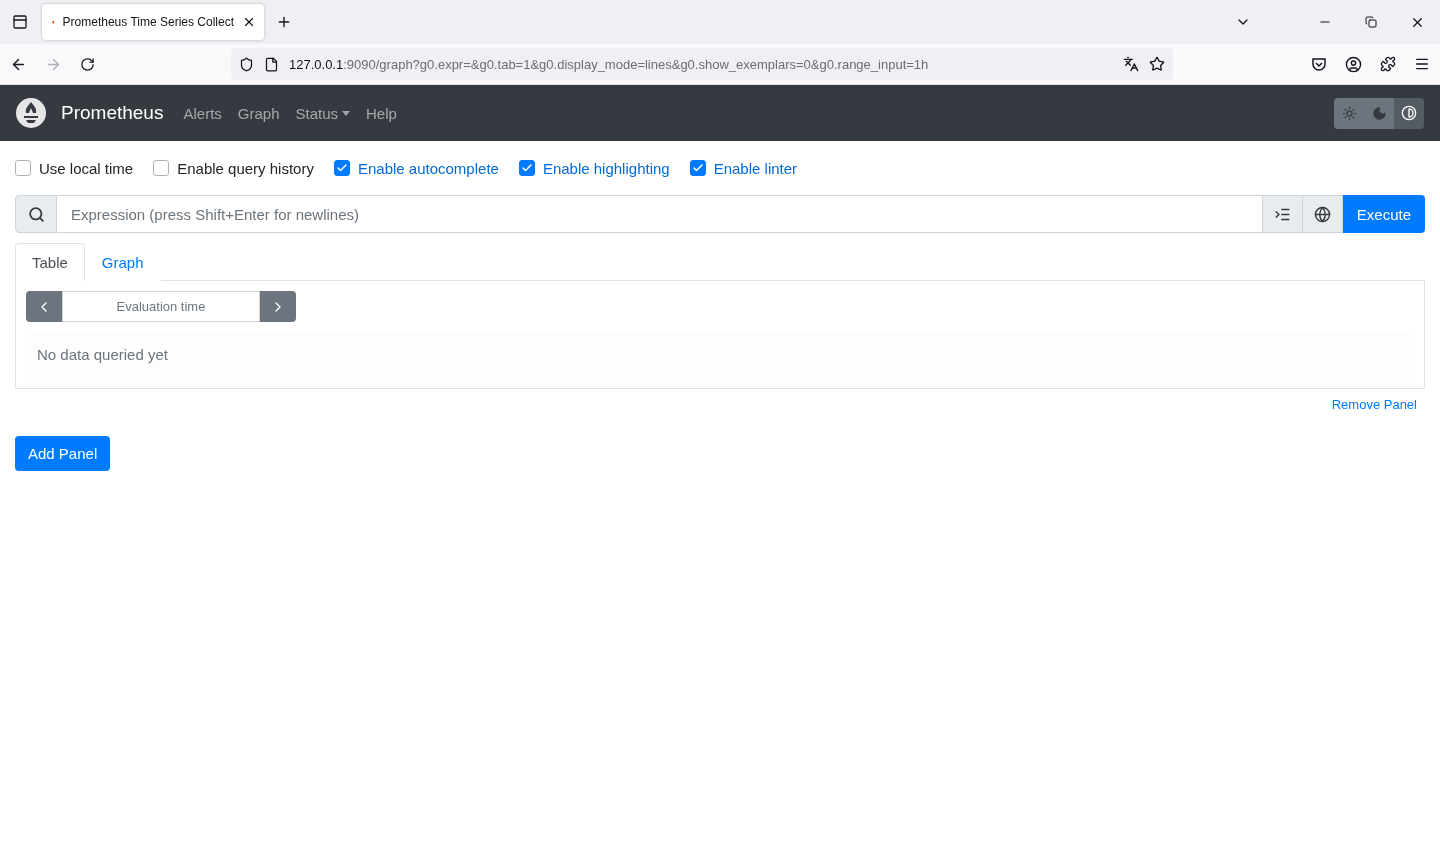  Describe the element at coordinates (86, 168) in the screenshot. I see `option-label: Use local time` at that location.